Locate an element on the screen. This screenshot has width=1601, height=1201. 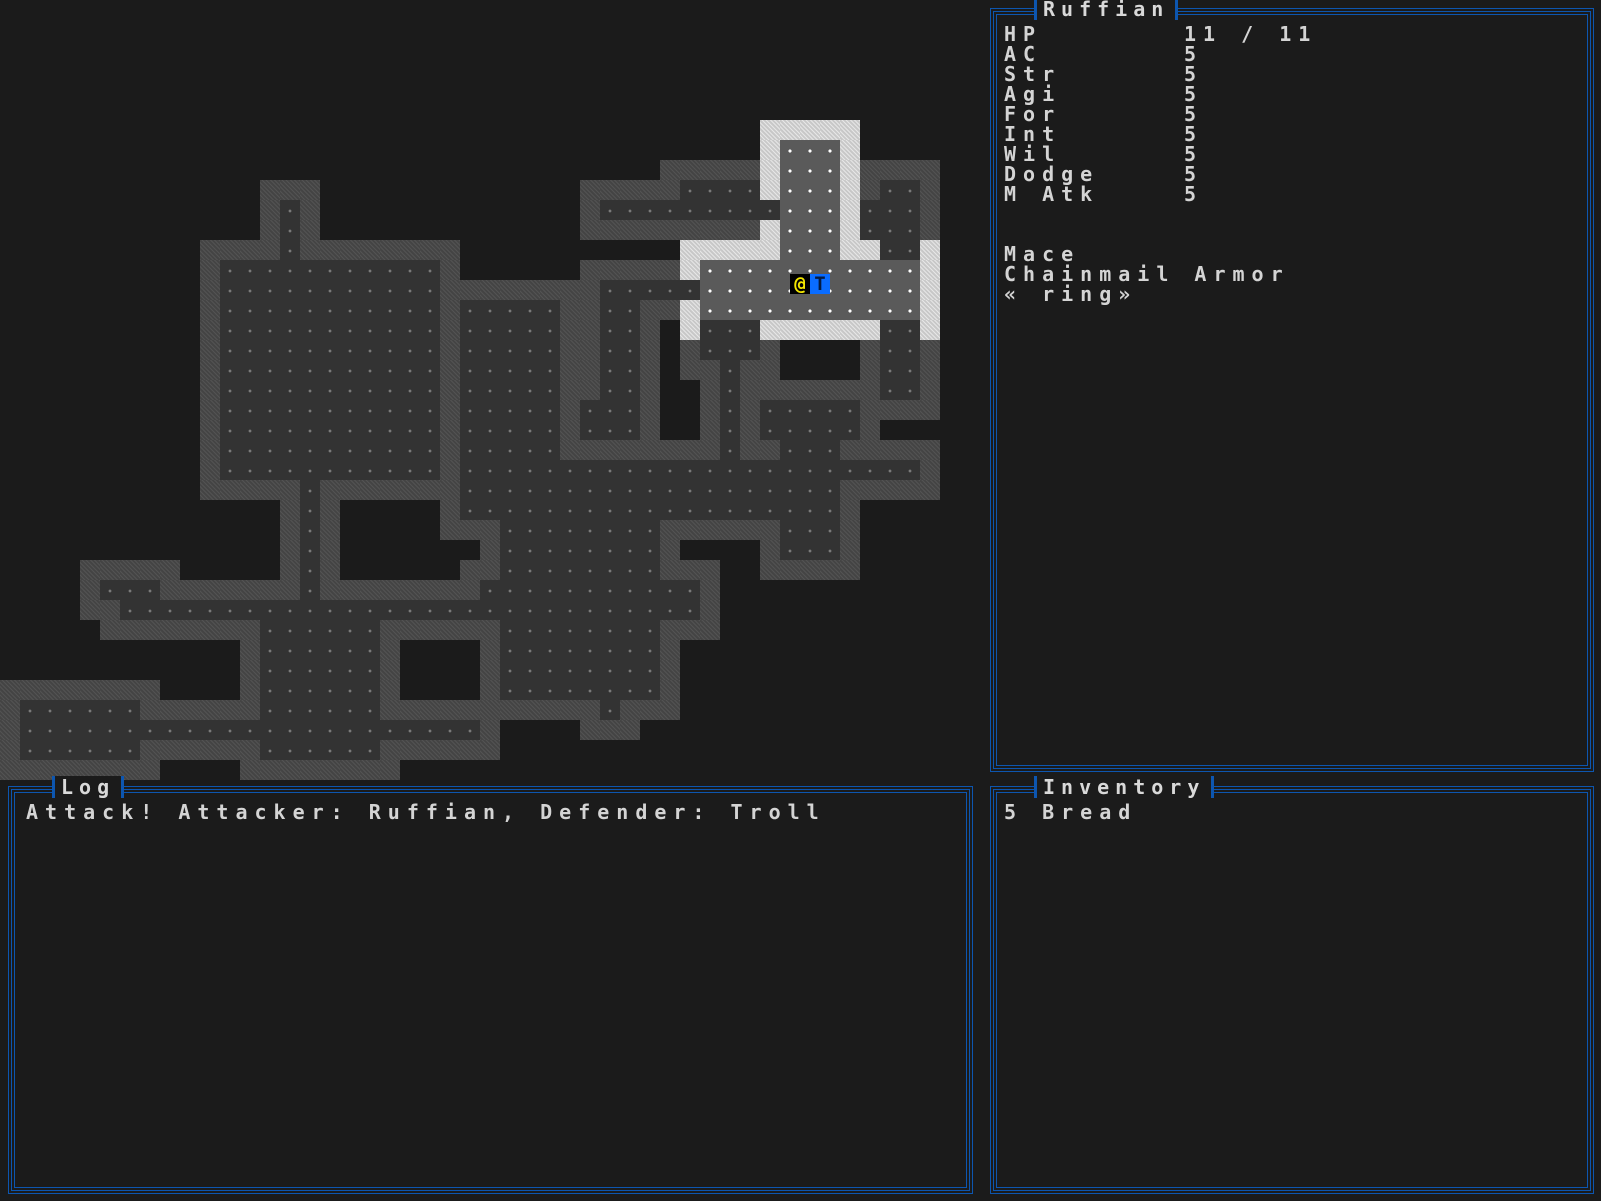
troll-enemy: T is located at coordinates (820, 284).